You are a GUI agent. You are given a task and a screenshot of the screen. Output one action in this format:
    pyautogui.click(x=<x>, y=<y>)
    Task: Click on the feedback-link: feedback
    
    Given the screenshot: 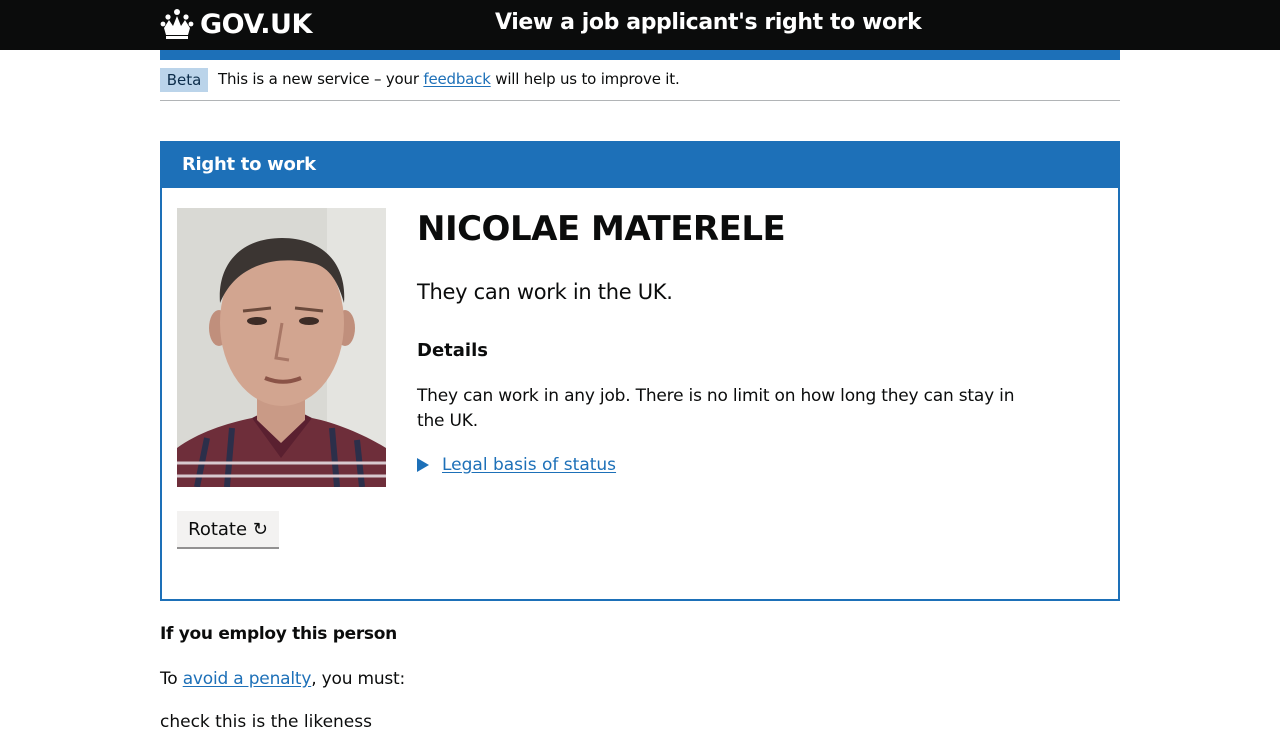 What is the action you would take?
    pyautogui.click(x=457, y=79)
    